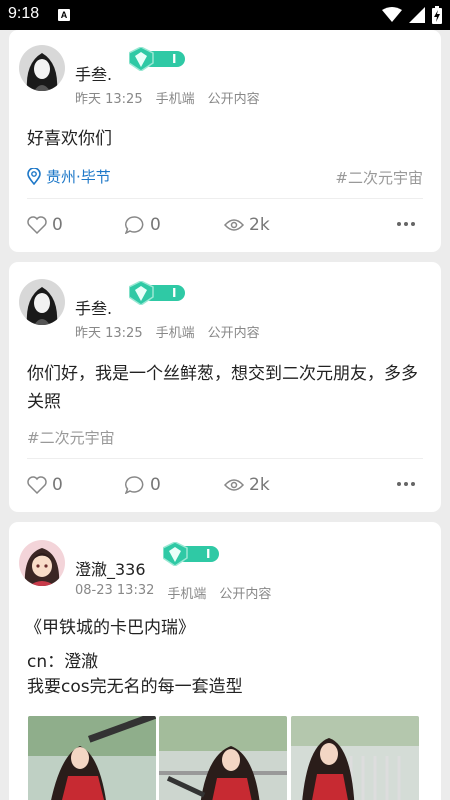 The width and height of the screenshot is (450, 800). Describe the element at coordinates (34, 176) in the screenshot. I see `location-pin-icon` at that location.